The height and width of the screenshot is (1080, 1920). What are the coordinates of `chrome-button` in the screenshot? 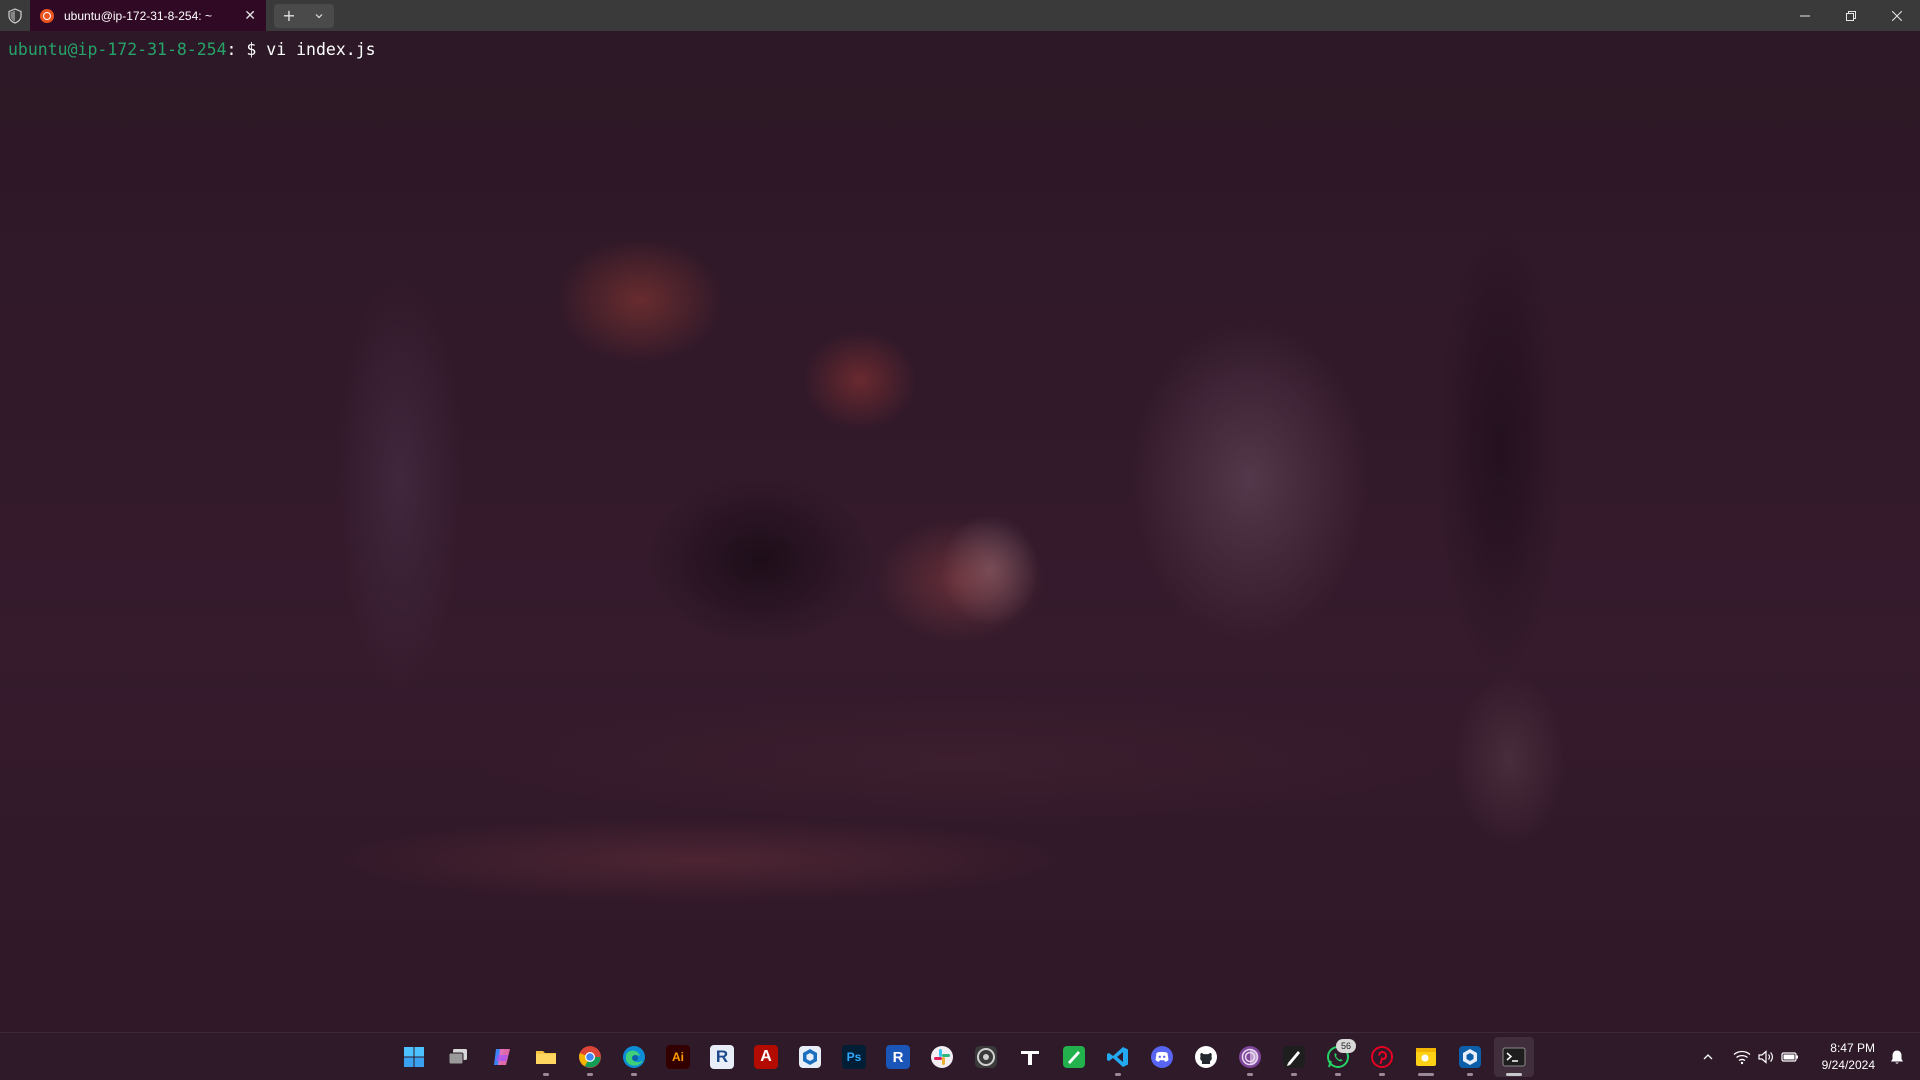 It's located at (590, 1057).